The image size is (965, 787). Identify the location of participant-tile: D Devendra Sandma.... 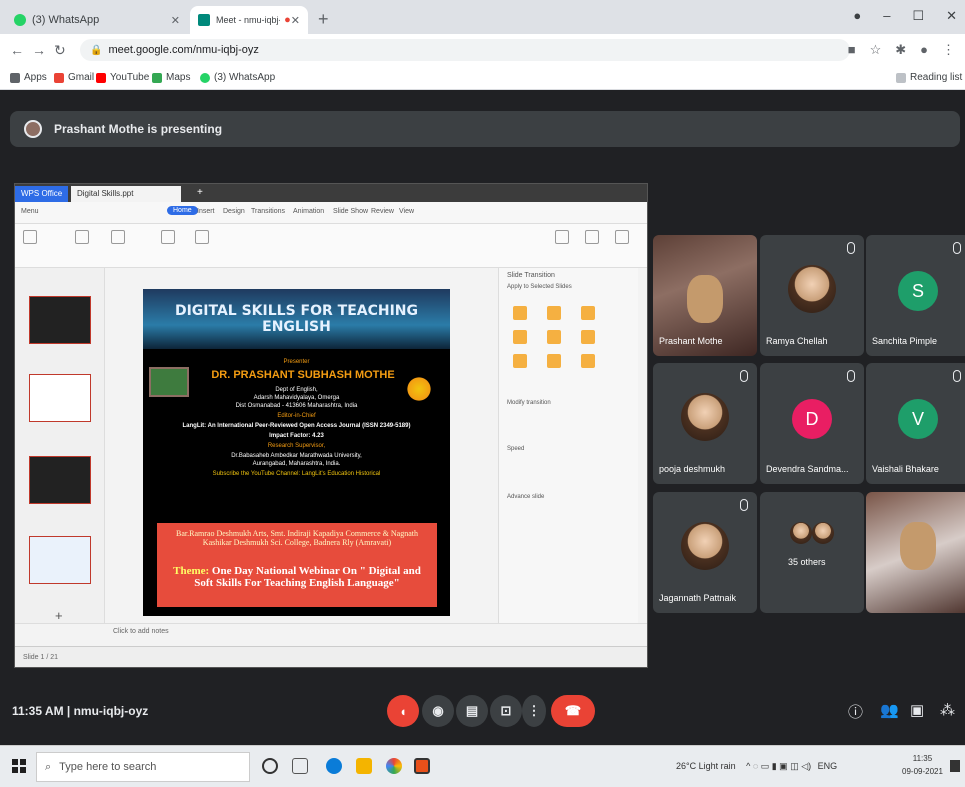
(812, 423).